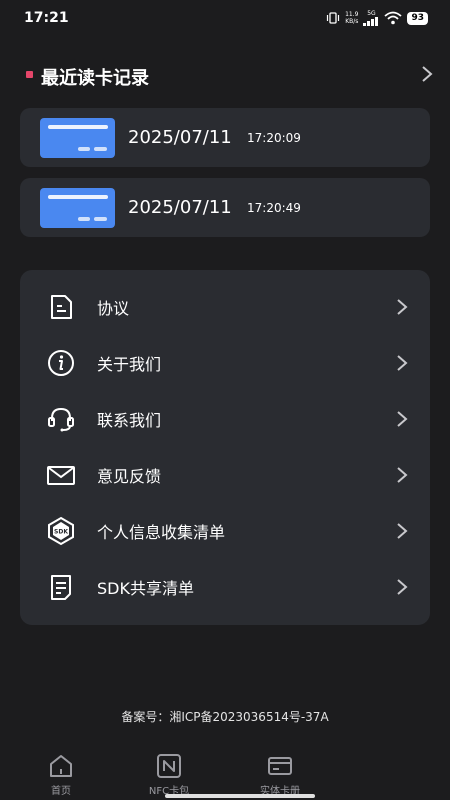 Image resolution: width=450 pixels, height=800 pixels. Describe the element at coordinates (417, 18) in the screenshot. I see `battery-indicator: 93` at that location.